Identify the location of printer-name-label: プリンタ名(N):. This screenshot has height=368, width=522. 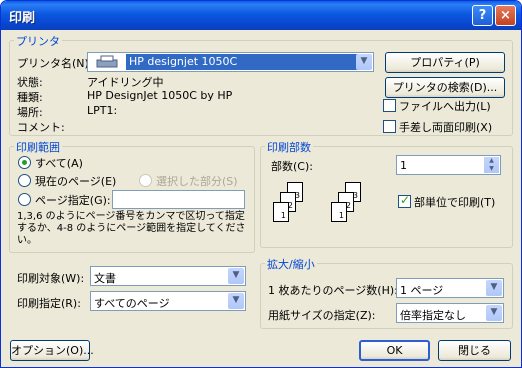
(55, 63).